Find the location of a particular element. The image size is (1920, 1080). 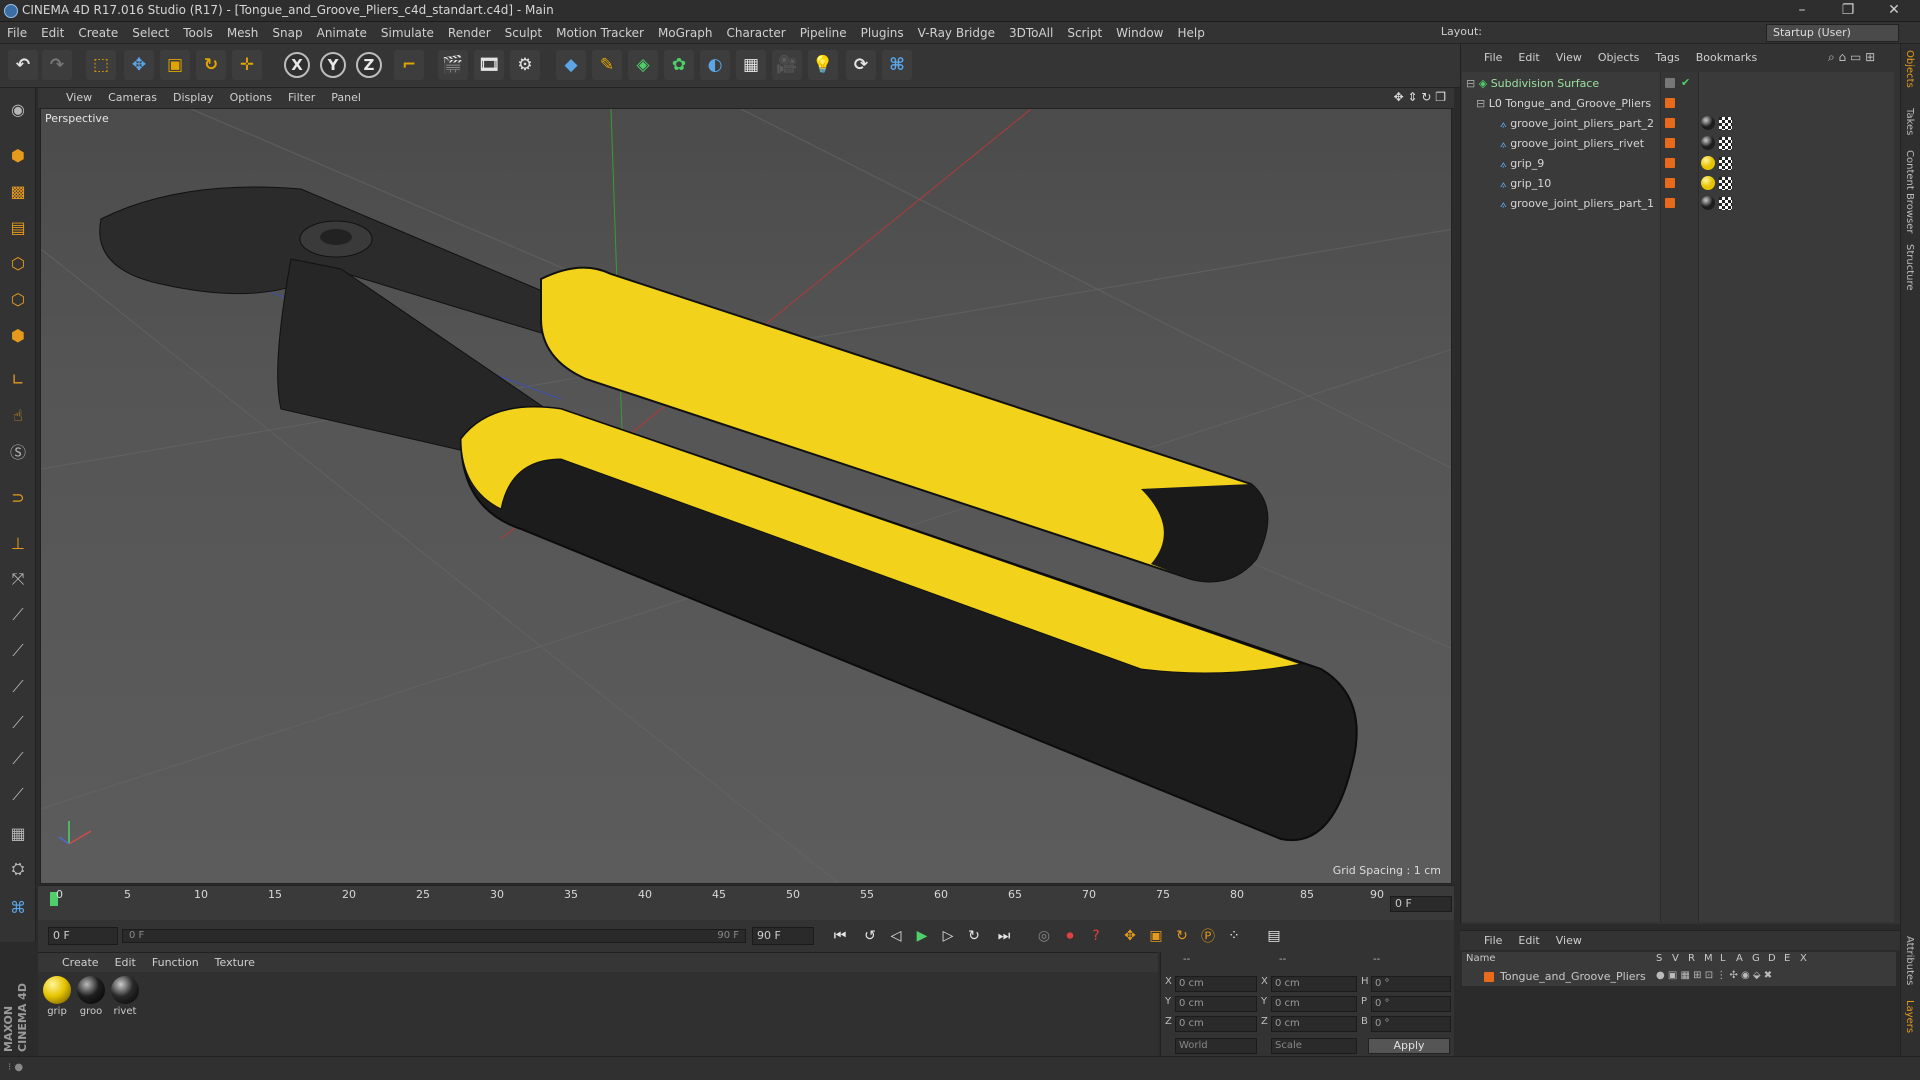

current-frame-field: 0 F is located at coordinates (1421, 904).